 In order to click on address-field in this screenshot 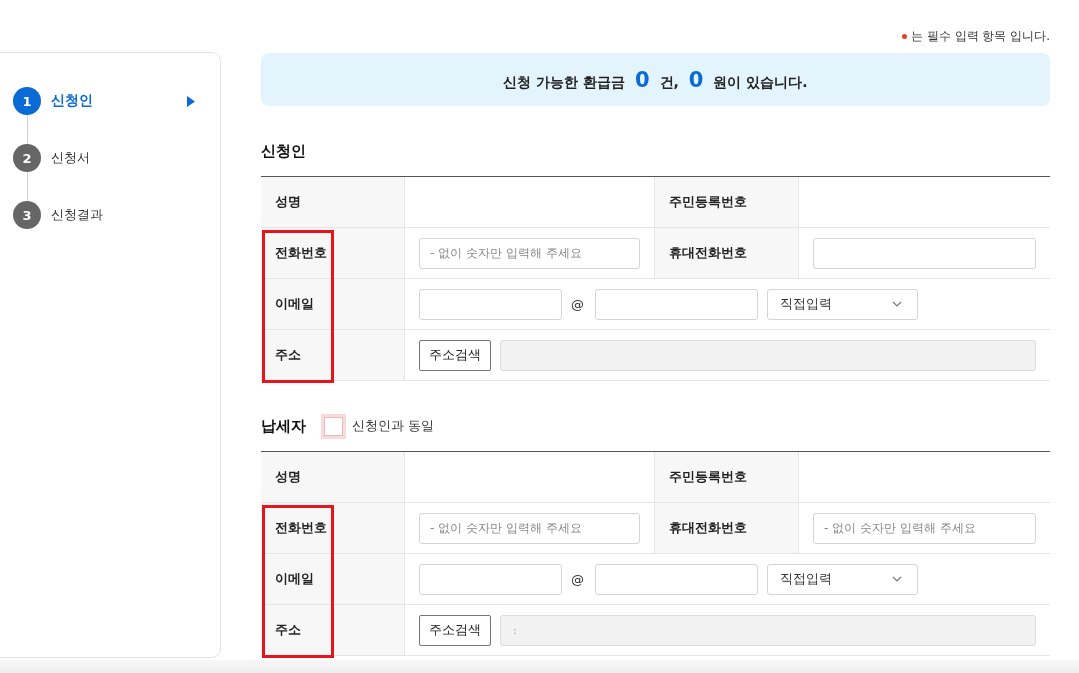, I will do `click(768, 355)`.